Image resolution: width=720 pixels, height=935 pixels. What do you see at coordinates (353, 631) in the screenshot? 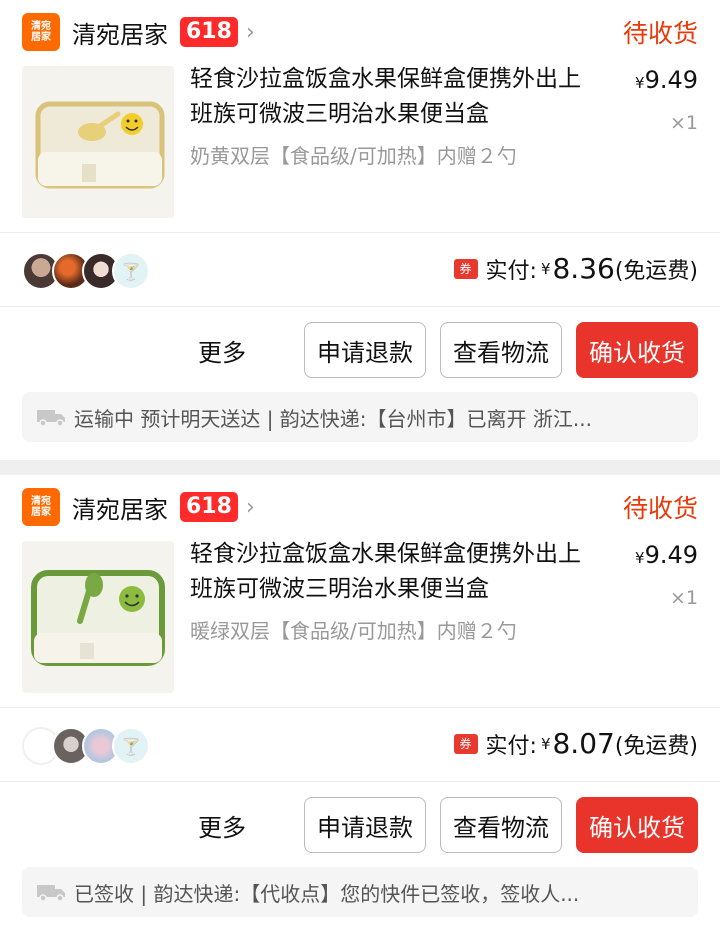
I see `product-spec: 暖绿双层【食品级/可加热】内赠２勺` at bounding box center [353, 631].